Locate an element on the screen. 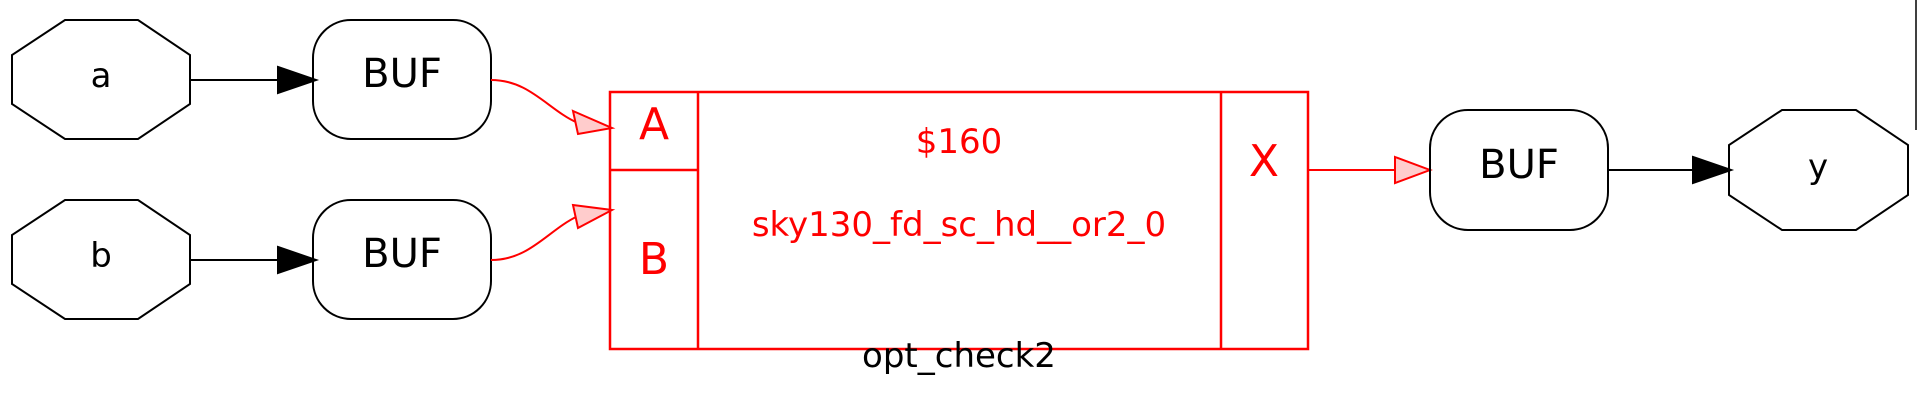 This screenshot has width=1918, height=408. port-b-label: B is located at coordinates (654, 259).